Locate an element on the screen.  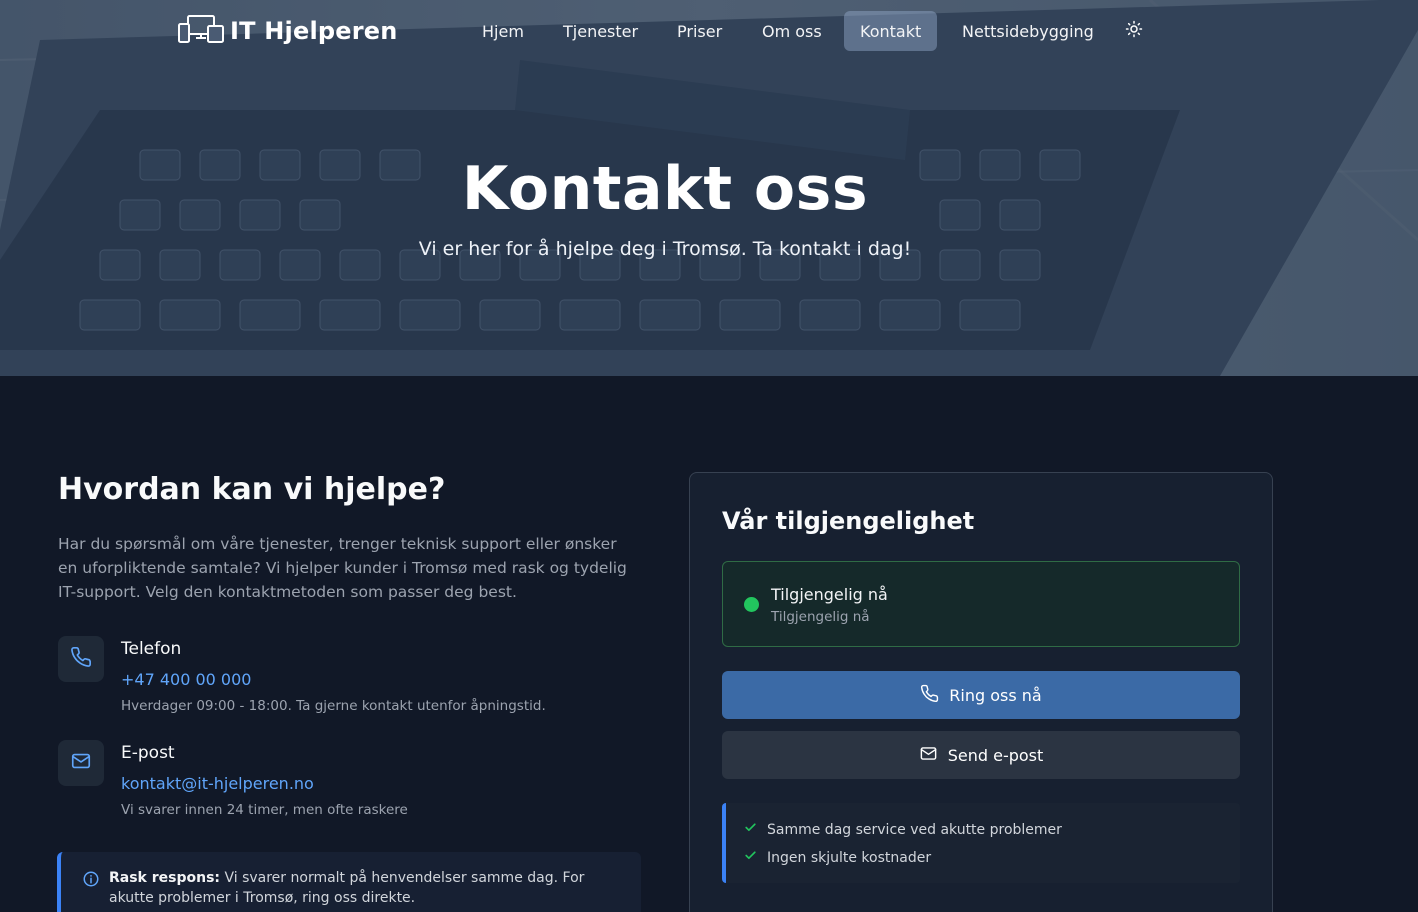
feature-label: Ingen skjulte kostnader is located at coordinates (849, 857).